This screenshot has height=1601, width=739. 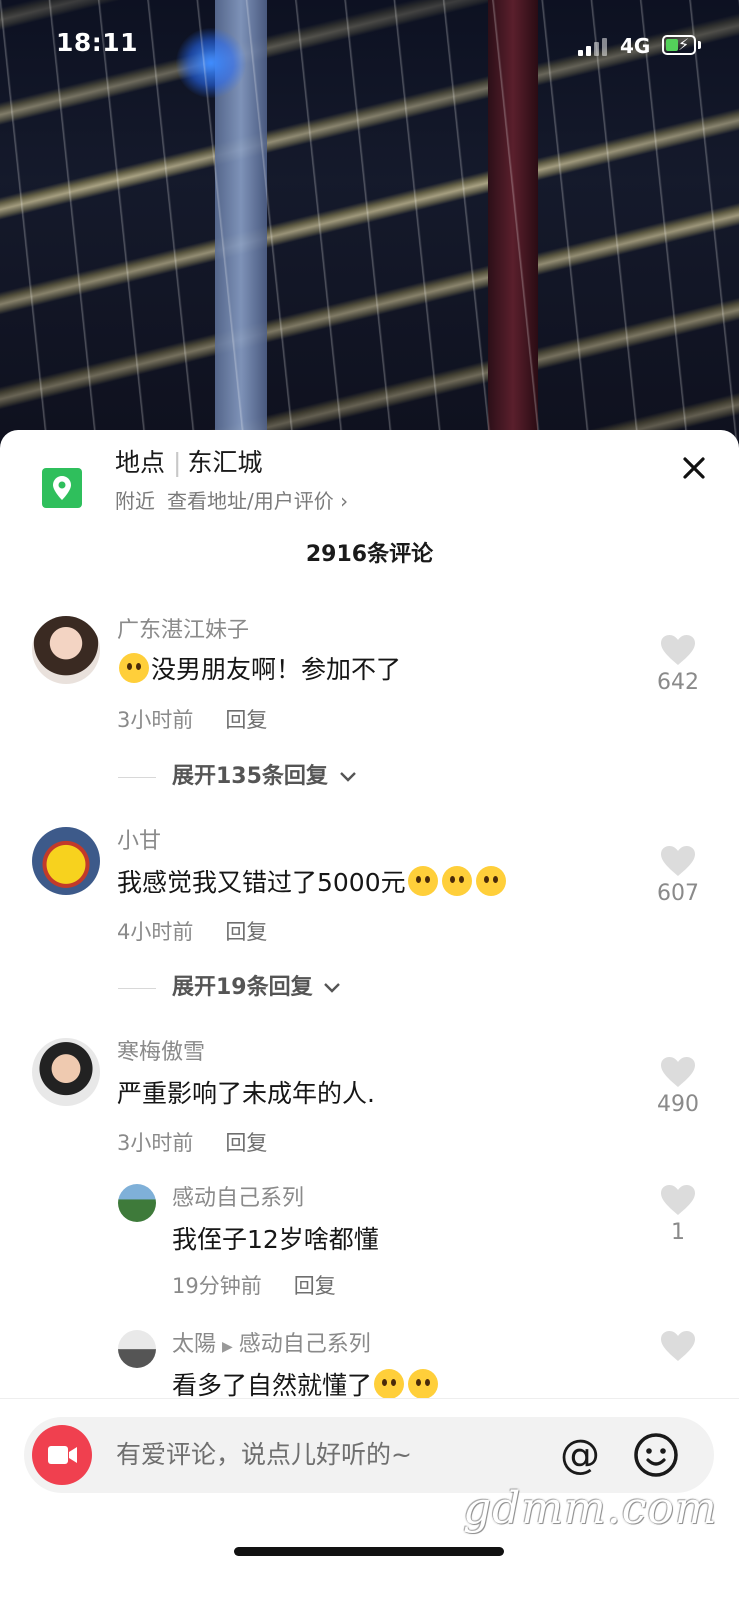 I want to click on comment-input: 有爱评论，说点儿好听的~ @, so click(x=369, y=1455).